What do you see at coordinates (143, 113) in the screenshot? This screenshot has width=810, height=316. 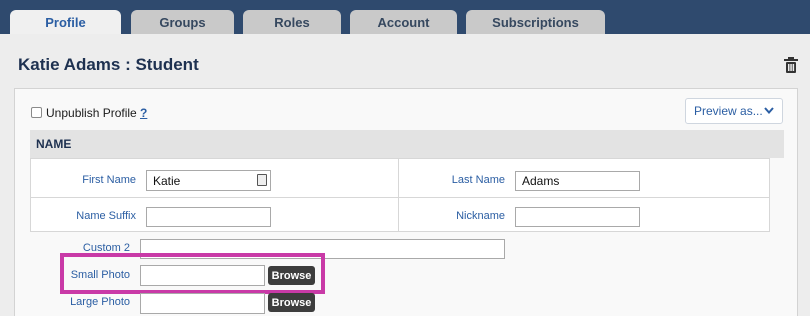 I see `help-link: ?` at bounding box center [143, 113].